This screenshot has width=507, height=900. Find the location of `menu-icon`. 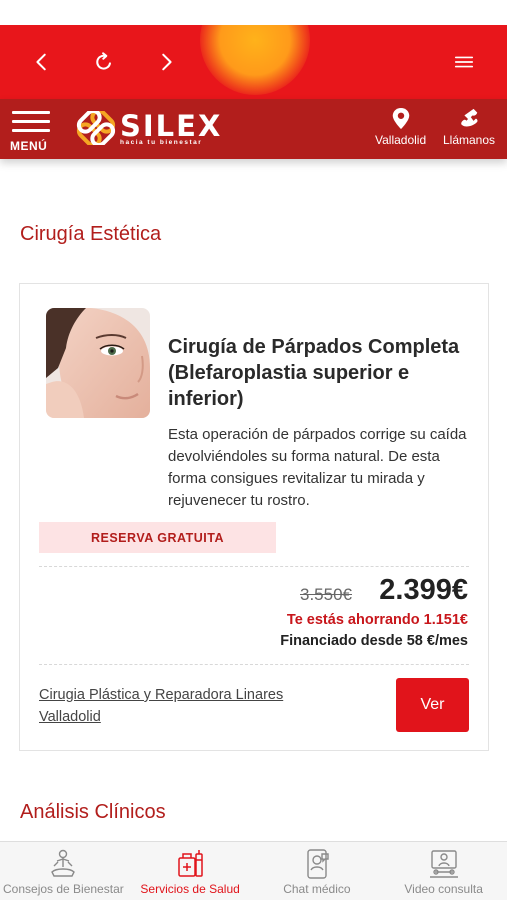

menu-icon is located at coordinates (31, 124).